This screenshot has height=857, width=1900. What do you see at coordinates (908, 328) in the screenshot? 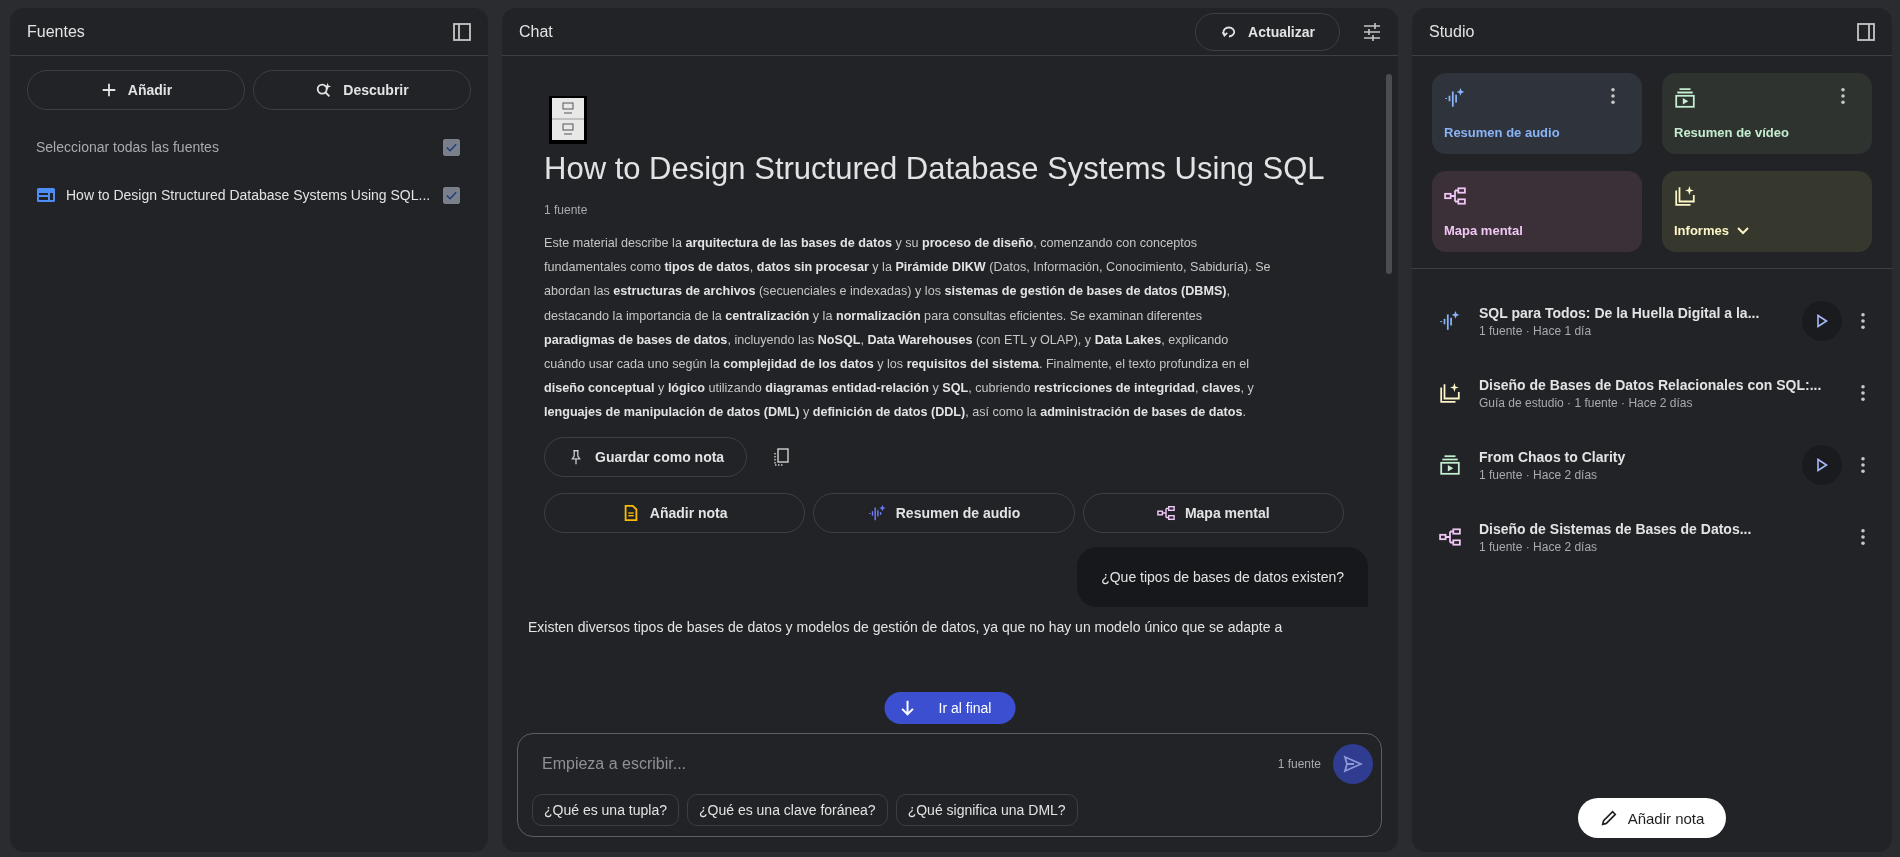
I see `notebook-summary: Este material describe la arquitectura de las bases de datos y su proceso de diseño, comenzando con conceptos fundamentales como tipos de datos, datos sin procesar y la Pirámide DIKW (Datos, Información, Conocimiento, Sabiduría). Se abordan las estructuras de archivos (secuenciales e indexadas) y los sistemas de gestión de bases de datos (DBMS), destacando la importancia de la centralización y la normalización para consultas eficientes. Se examinan diferentes paradigmas de bases de datos, incluyendo las NoSQL, Data Warehouses (con ETL y OLAP), y Data Lakes, explicando cuándo usar cada uno según la complejidad de los datos y los requisitos del sistema. Finalmente, el texto profundiza en el diseño conceptual y lógico utilizando diagramas entidad-relación y SQL, cubriendo restricciones de integridad, claves, y lenguajes de manipulación de datos (DML) y definición de datos (DDL), así como la administración de bases de datos.` at bounding box center [908, 328].